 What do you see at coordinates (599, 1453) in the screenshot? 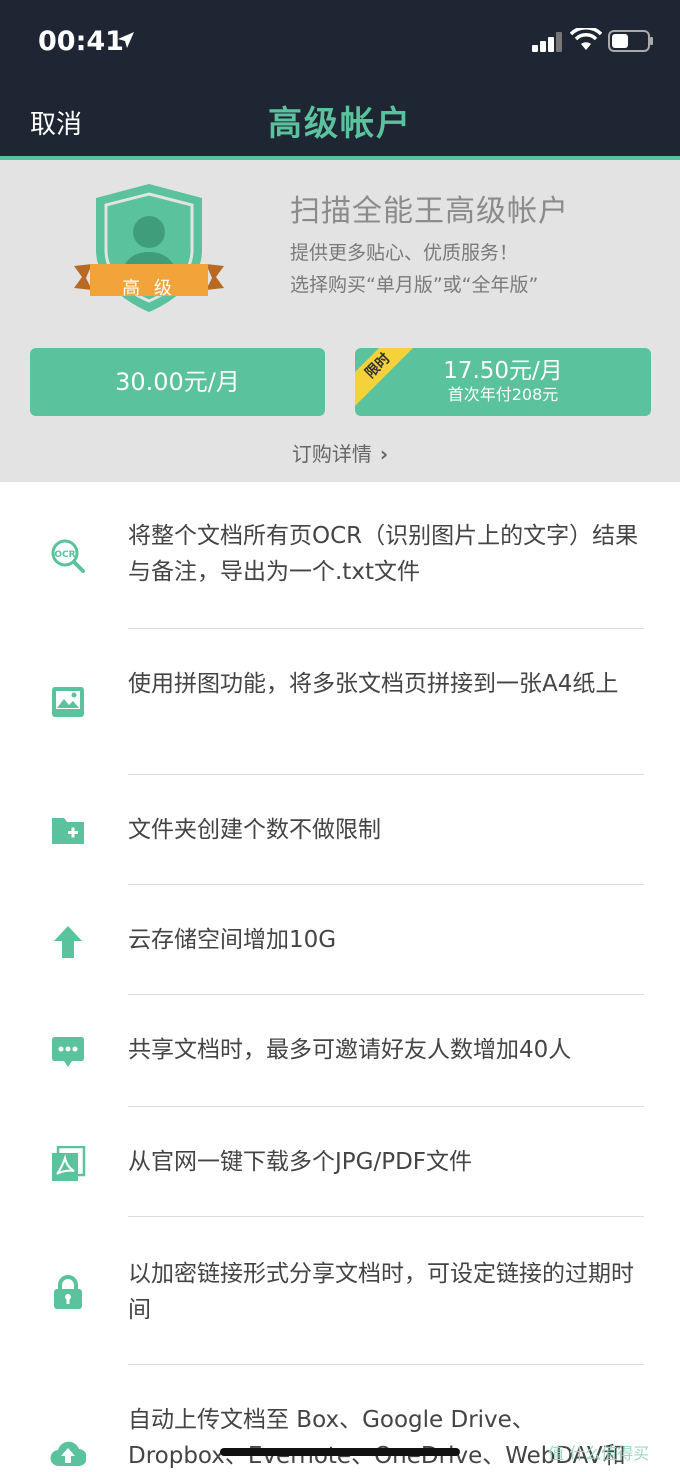
I see `watermark: 值 什么值得买` at bounding box center [599, 1453].